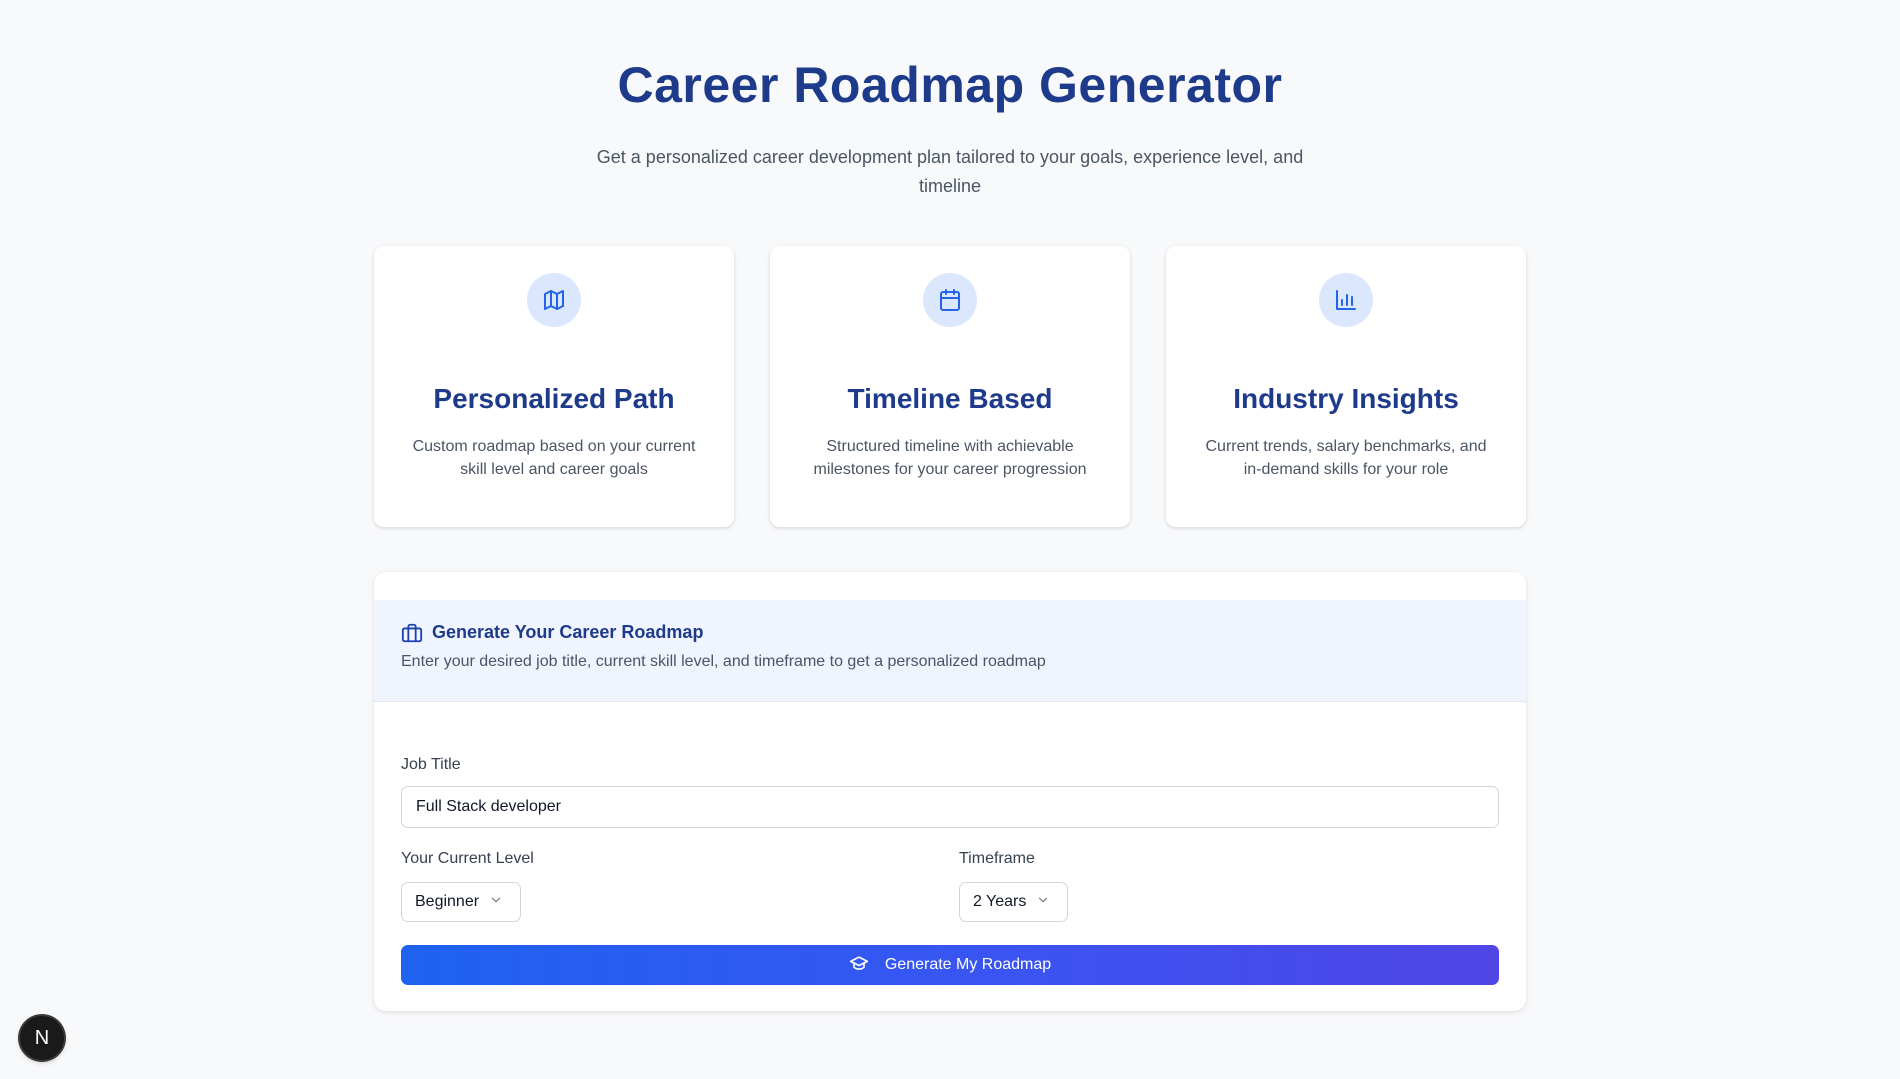  What do you see at coordinates (997, 858) in the screenshot?
I see `timeframe-label: Timeframe` at bounding box center [997, 858].